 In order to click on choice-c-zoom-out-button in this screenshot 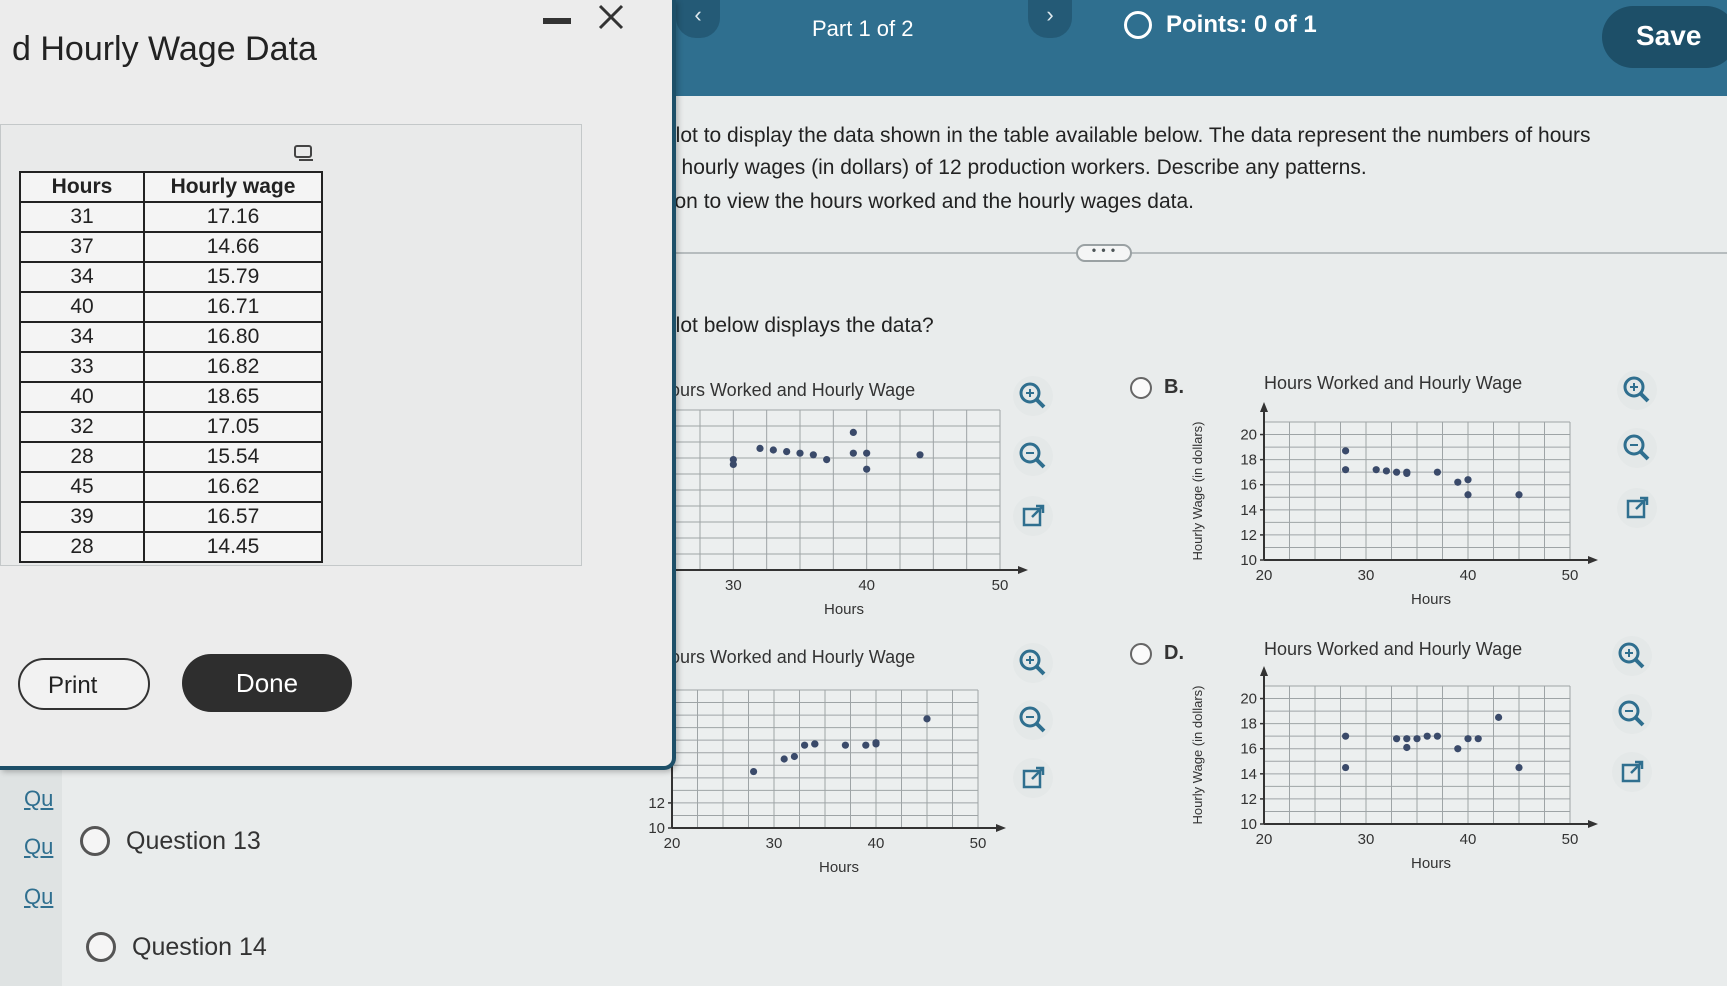, I will do `click(1033, 720)`.